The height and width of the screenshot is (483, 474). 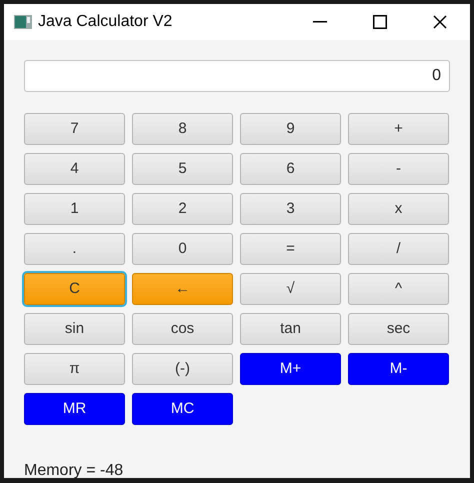 What do you see at coordinates (74, 169) in the screenshot?
I see `calculator-key: 4` at bounding box center [74, 169].